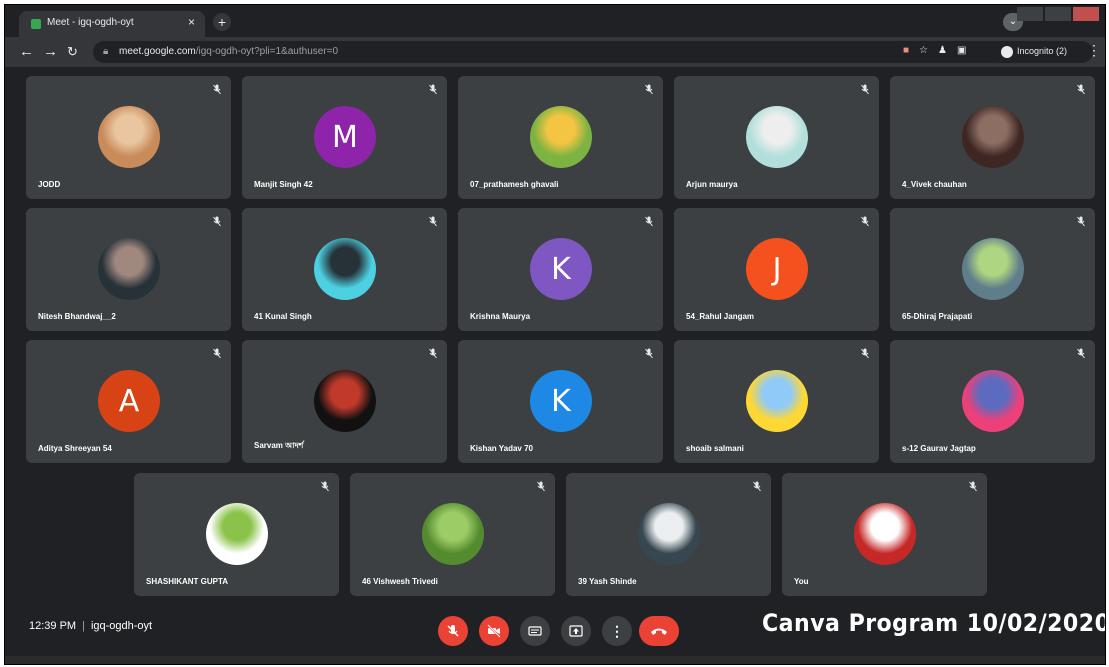  I want to click on participant-tile: 4_Vivek chauhan, so click(992, 137).